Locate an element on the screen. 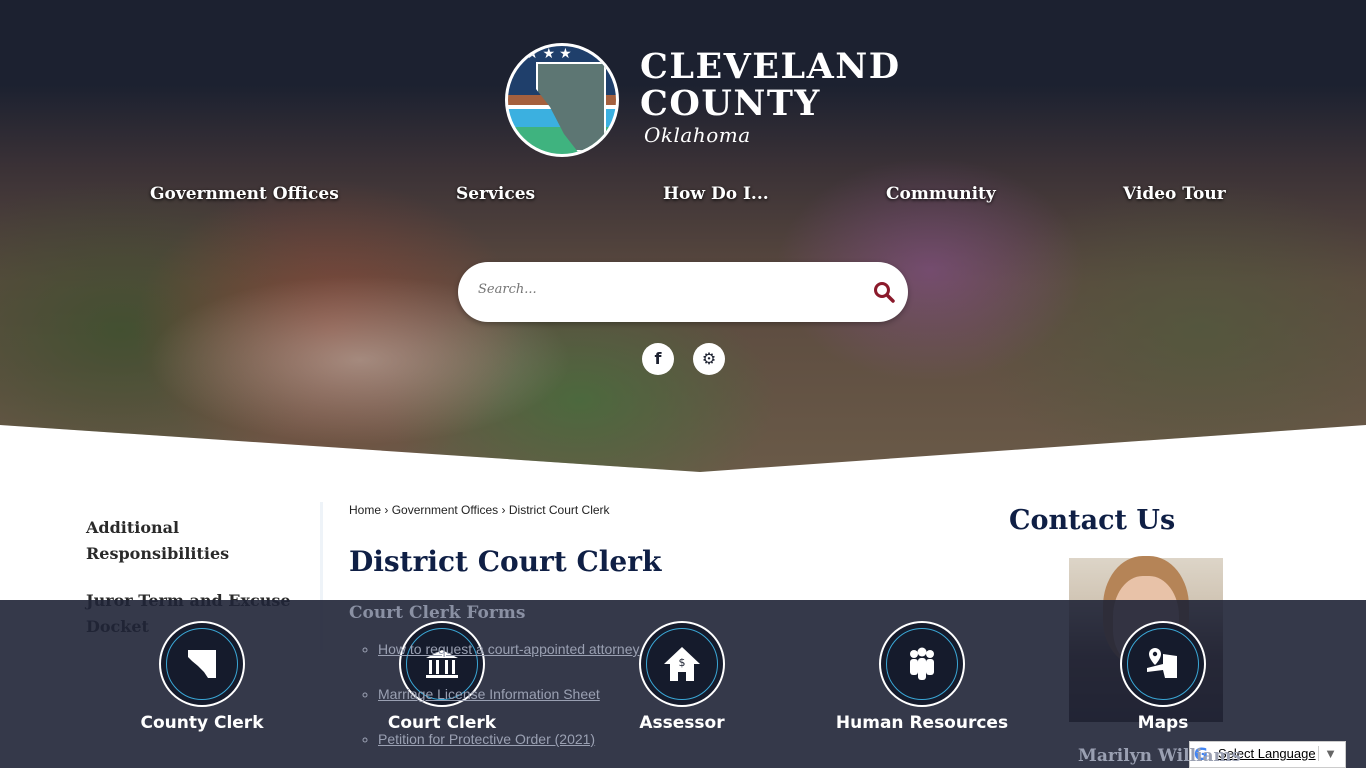 Image resolution: width=1366 pixels, height=776 pixels. people-icon is located at coordinates (922, 663).